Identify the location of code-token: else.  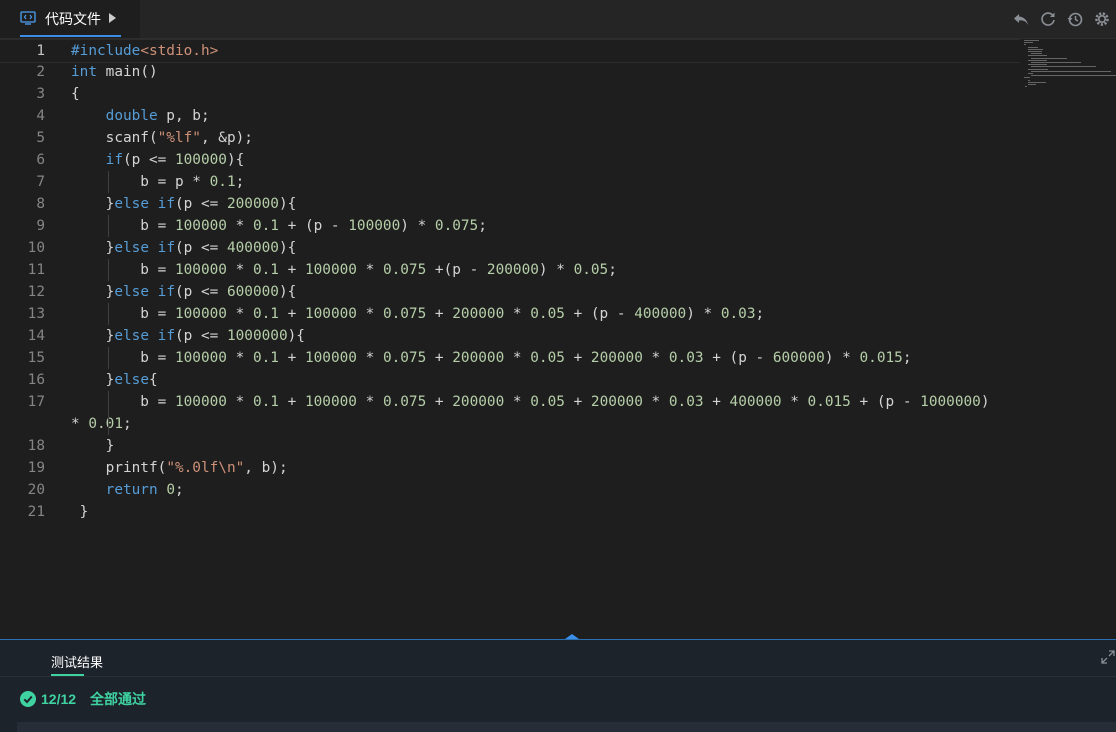
(131, 248).